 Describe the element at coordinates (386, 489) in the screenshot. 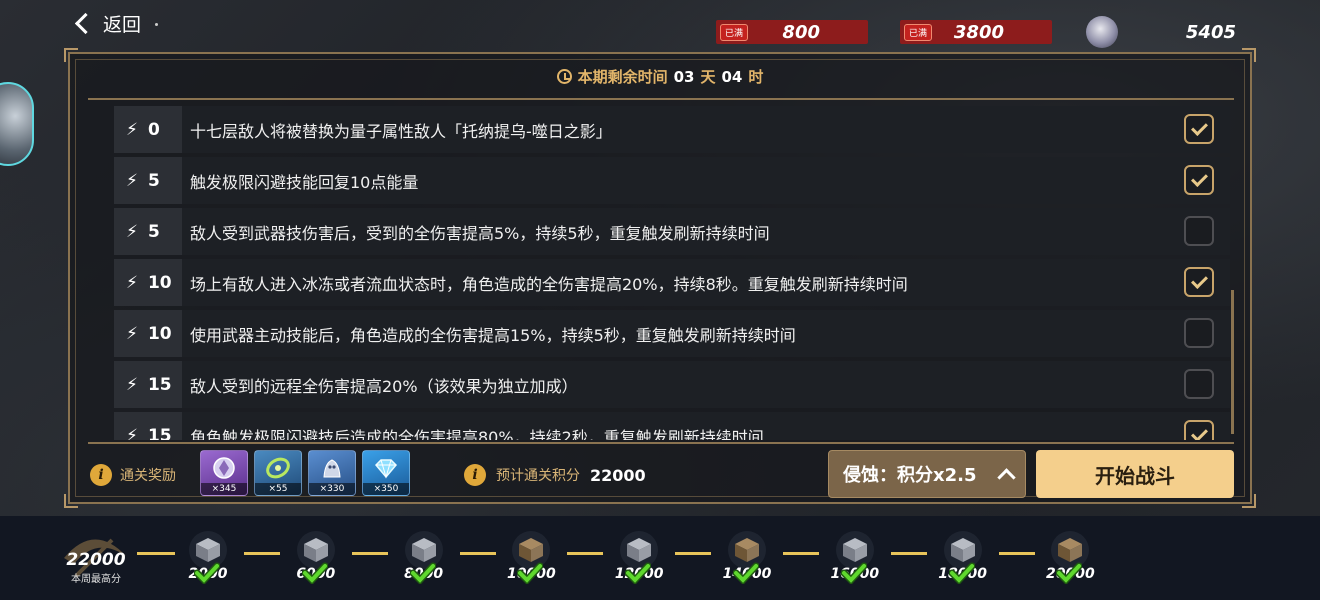

I see `reward-count: ×350` at that location.